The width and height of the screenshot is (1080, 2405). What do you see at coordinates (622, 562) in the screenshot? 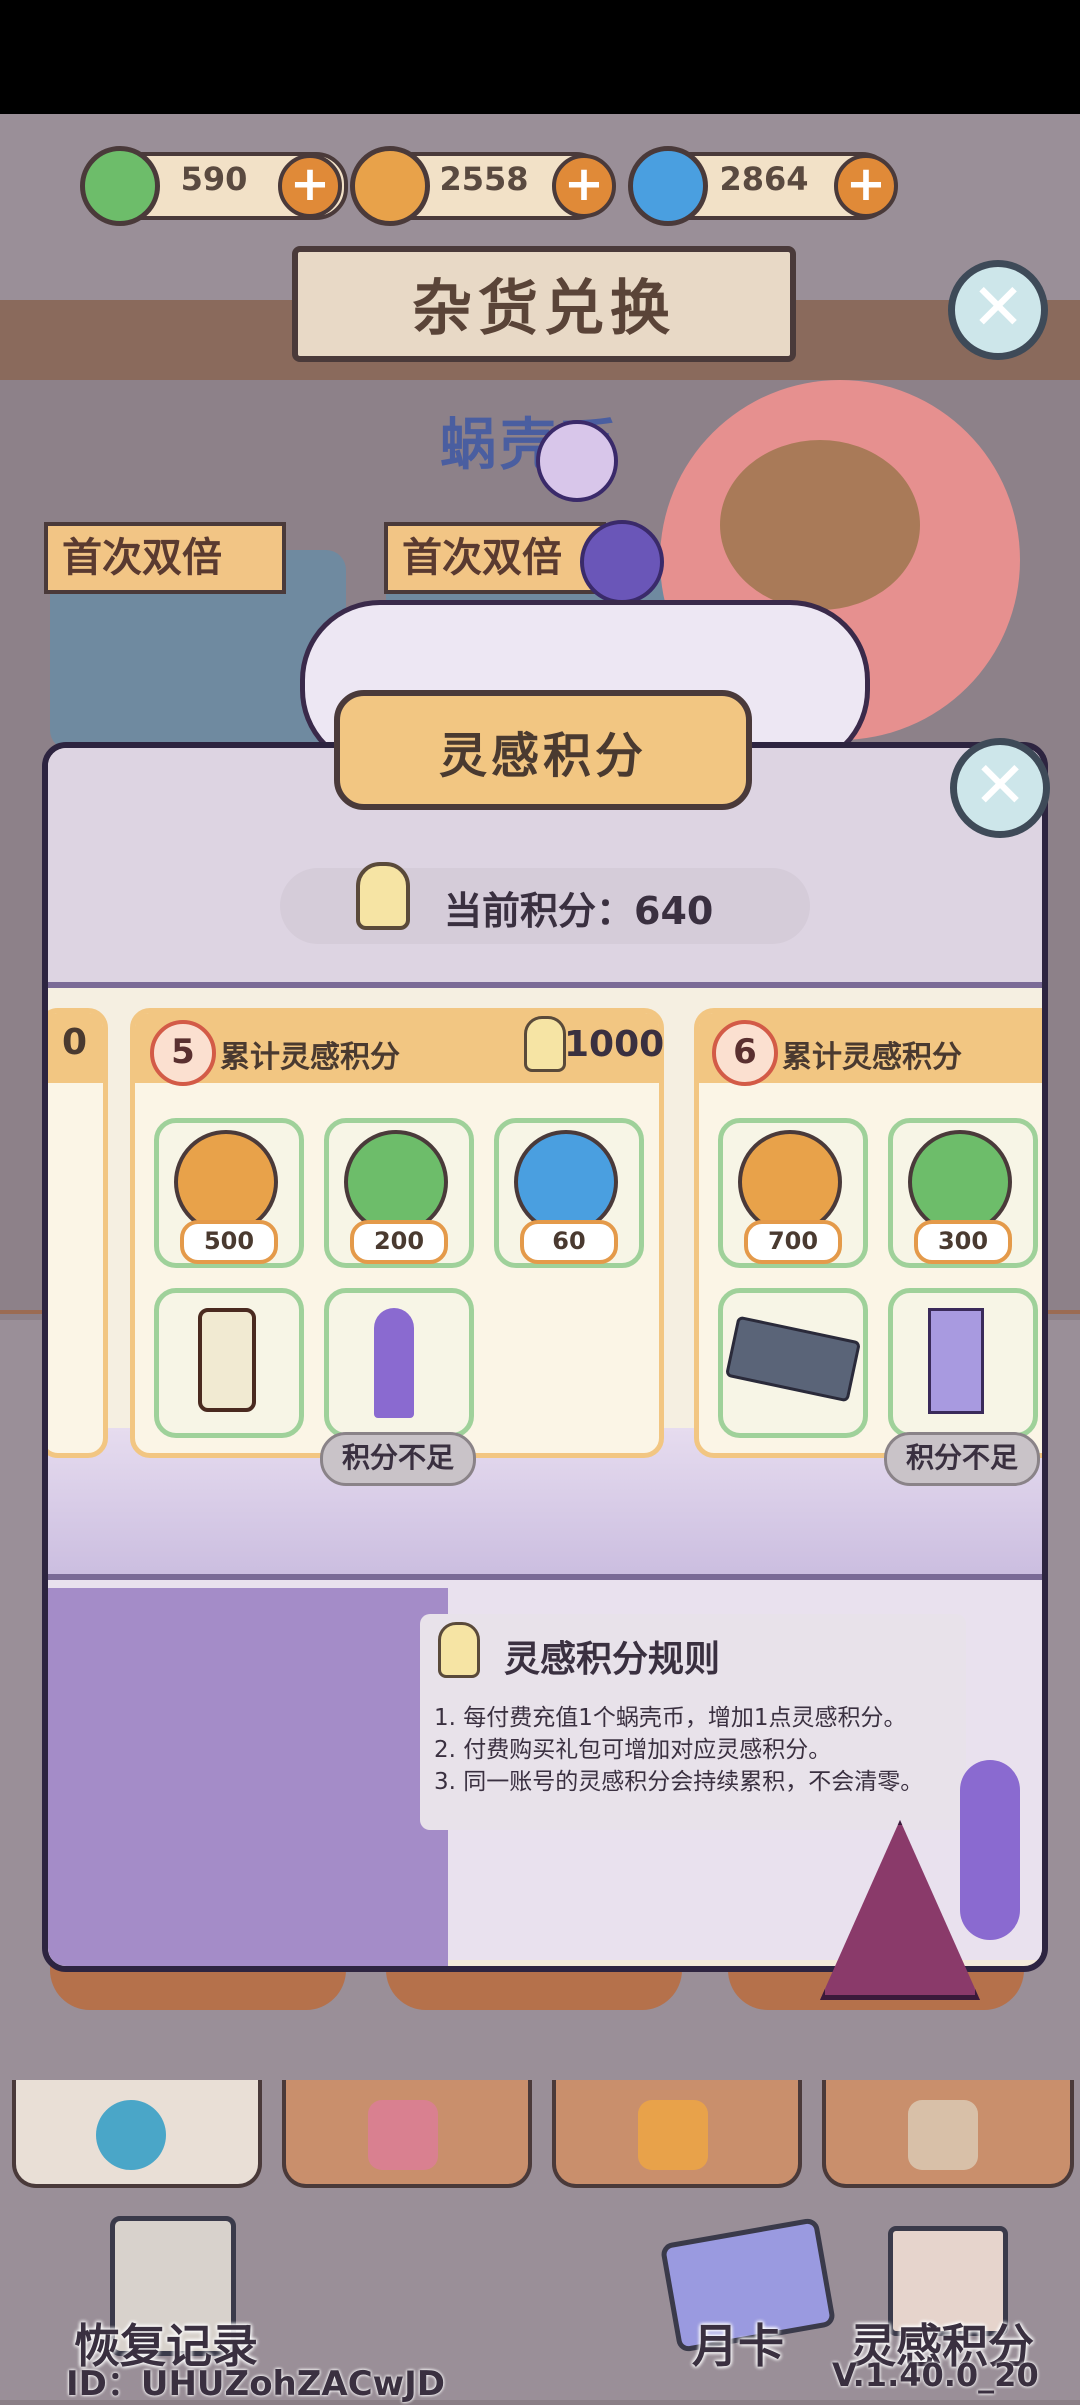
I see `crystal-ball-icon` at bounding box center [622, 562].